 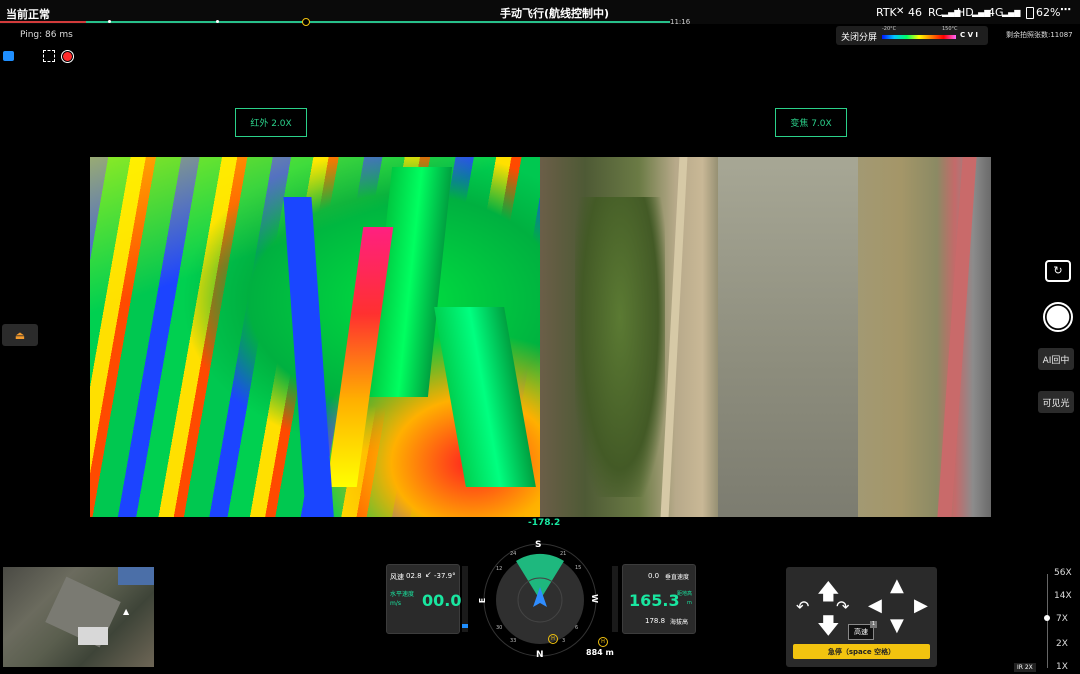 What do you see at coordinates (861, 617) in the screenshot?
I see `control-pad-panel: ↶ 🡅 🡇 ↷ ▲ ◀ ▶ ▼ 高速 1 急停（space 空格）` at bounding box center [861, 617].